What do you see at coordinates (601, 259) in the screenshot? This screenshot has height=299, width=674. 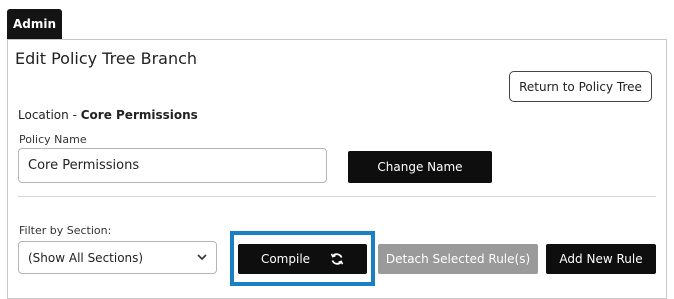 I see `add-new-rule-button: Add New Rule` at bounding box center [601, 259].